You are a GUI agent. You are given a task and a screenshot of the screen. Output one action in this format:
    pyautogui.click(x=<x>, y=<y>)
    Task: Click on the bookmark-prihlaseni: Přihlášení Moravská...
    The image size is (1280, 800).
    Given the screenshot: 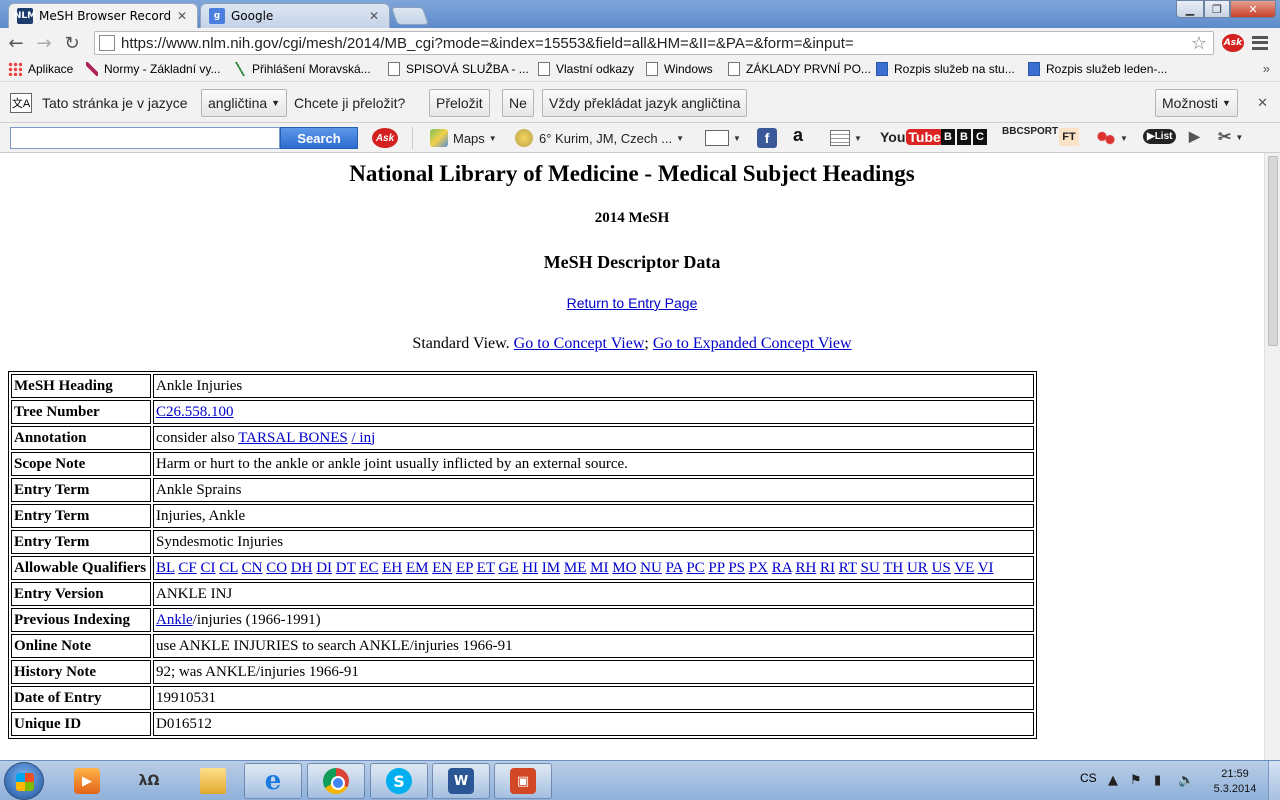 What is the action you would take?
    pyautogui.click(x=302, y=69)
    